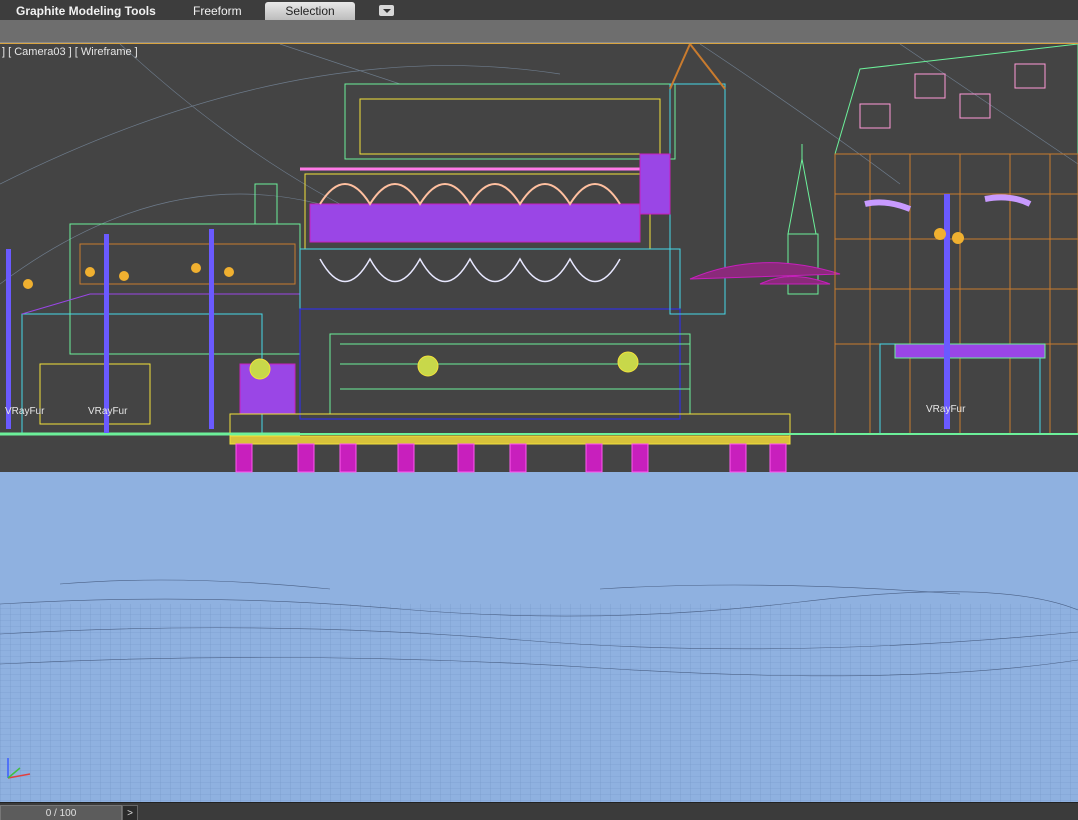 This screenshot has width=1078, height=820. Describe the element at coordinates (130, 812) in the screenshot. I see `next-frame-button: >` at that location.